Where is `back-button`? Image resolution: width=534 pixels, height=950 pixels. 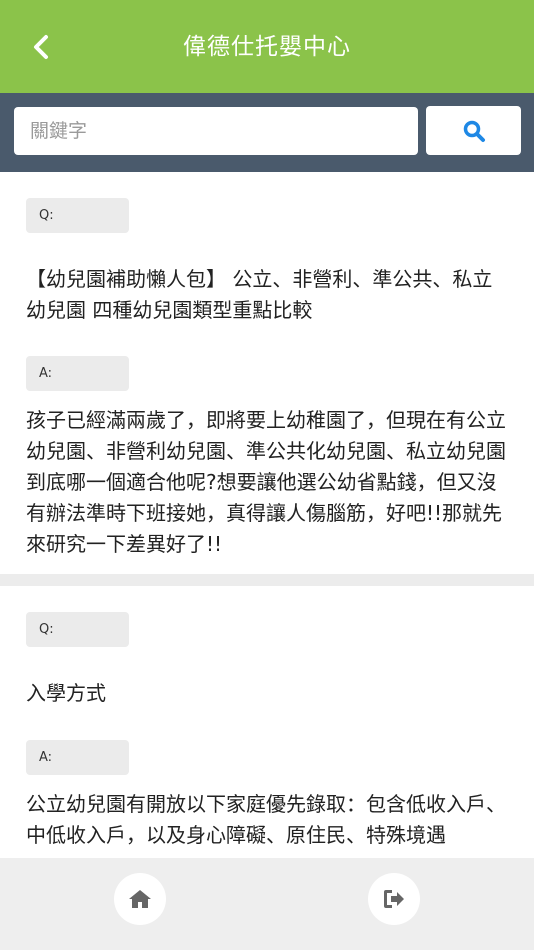
back-button is located at coordinates (41, 47).